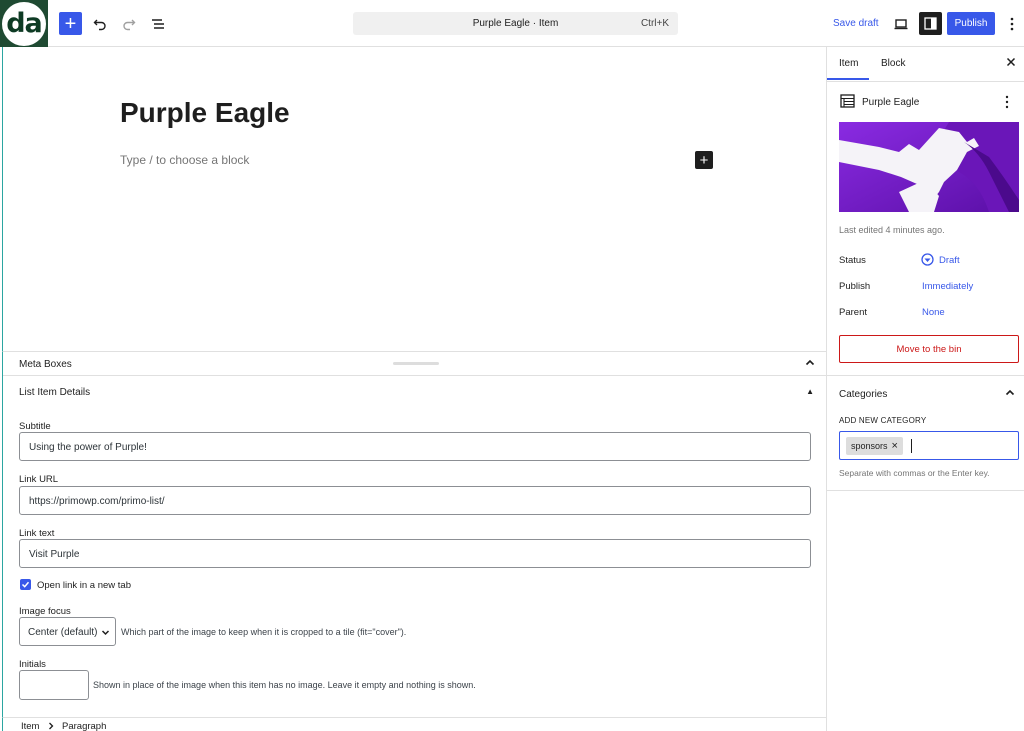 This screenshot has width=1024, height=731. I want to click on last-edited-text: Last edited 4 minutes ago., so click(892, 230).